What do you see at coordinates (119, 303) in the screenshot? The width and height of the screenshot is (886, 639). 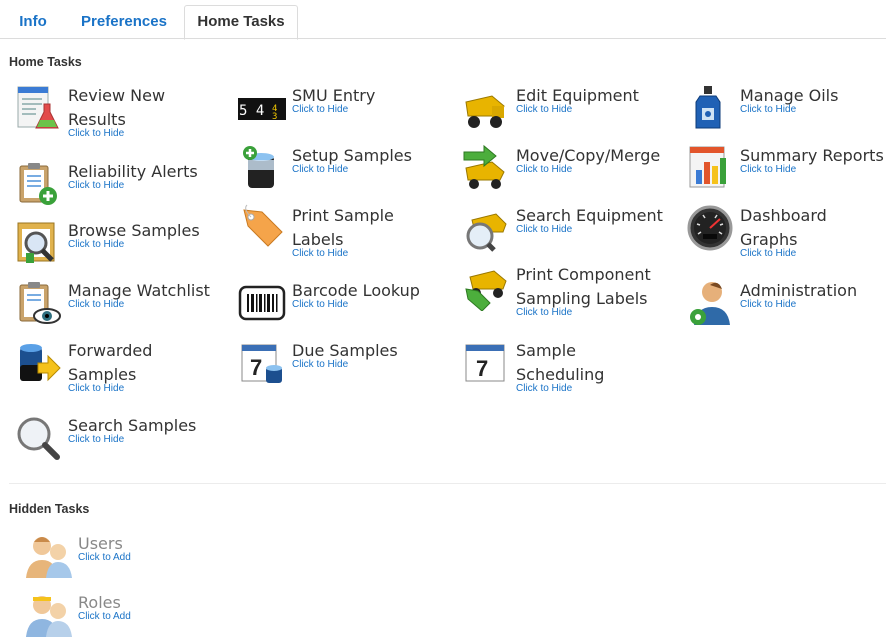 I see `task-manage-watchlist: Manage Watchlist Click to Hide` at bounding box center [119, 303].